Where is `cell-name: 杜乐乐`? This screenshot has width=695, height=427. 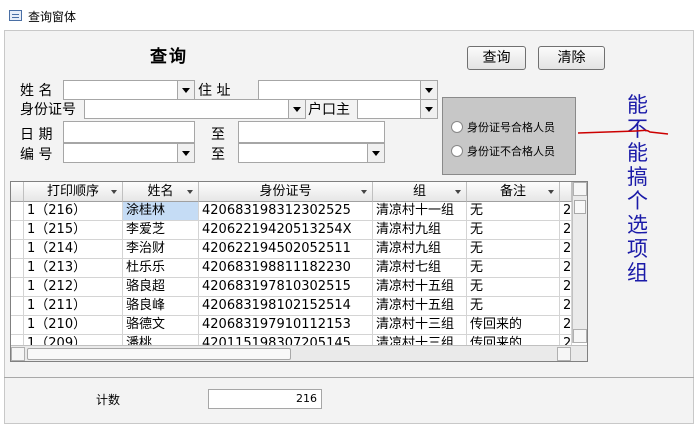 cell-name: 杜乐乐 is located at coordinates (161, 268).